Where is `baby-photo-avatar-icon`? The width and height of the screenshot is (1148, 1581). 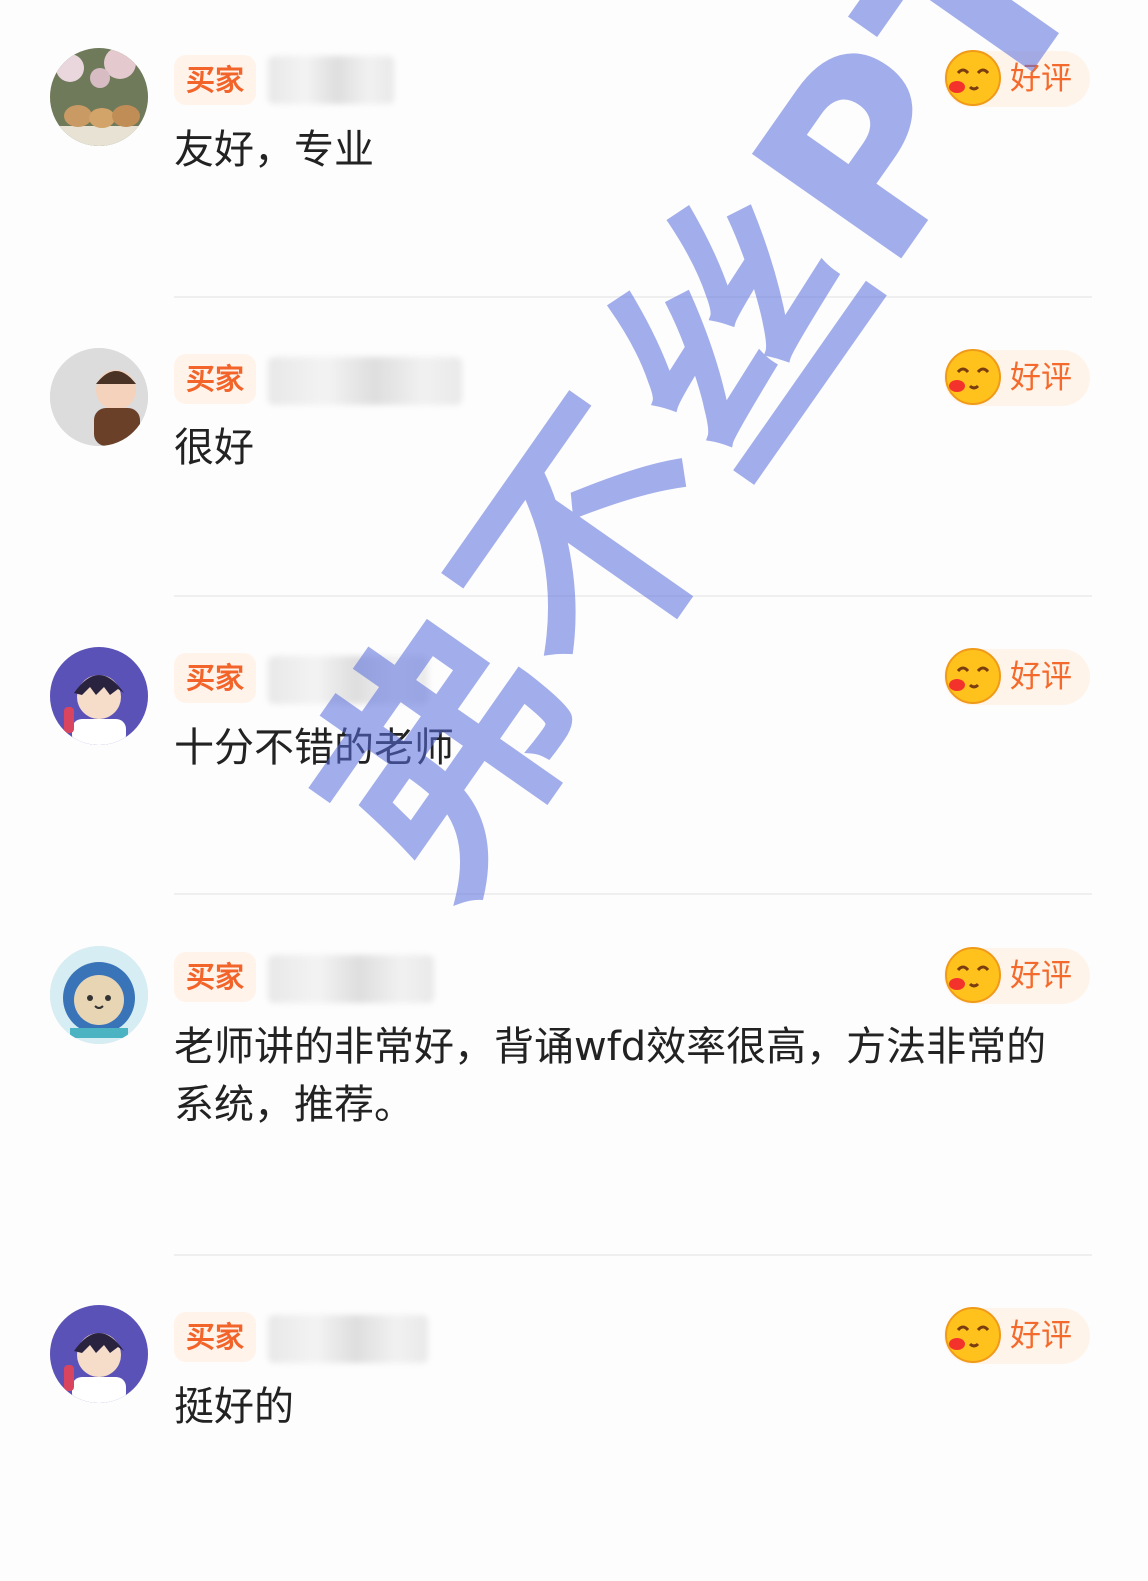
baby-photo-avatar-icon is located at coordinates (99, 397).